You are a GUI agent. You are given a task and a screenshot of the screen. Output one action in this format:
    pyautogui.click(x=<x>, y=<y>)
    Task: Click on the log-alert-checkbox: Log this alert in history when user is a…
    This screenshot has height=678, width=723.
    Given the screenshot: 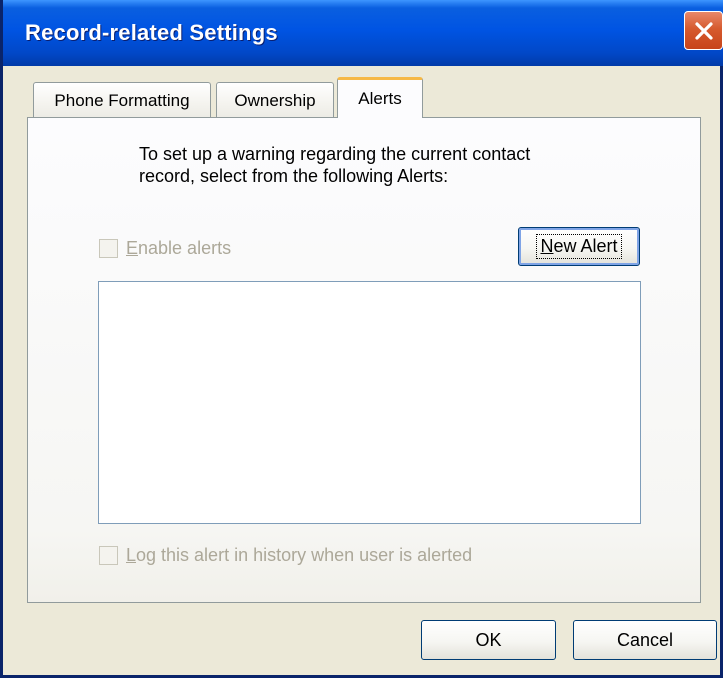 What is the action you would take?
    pyautogui.click(x=285, y=555)
    